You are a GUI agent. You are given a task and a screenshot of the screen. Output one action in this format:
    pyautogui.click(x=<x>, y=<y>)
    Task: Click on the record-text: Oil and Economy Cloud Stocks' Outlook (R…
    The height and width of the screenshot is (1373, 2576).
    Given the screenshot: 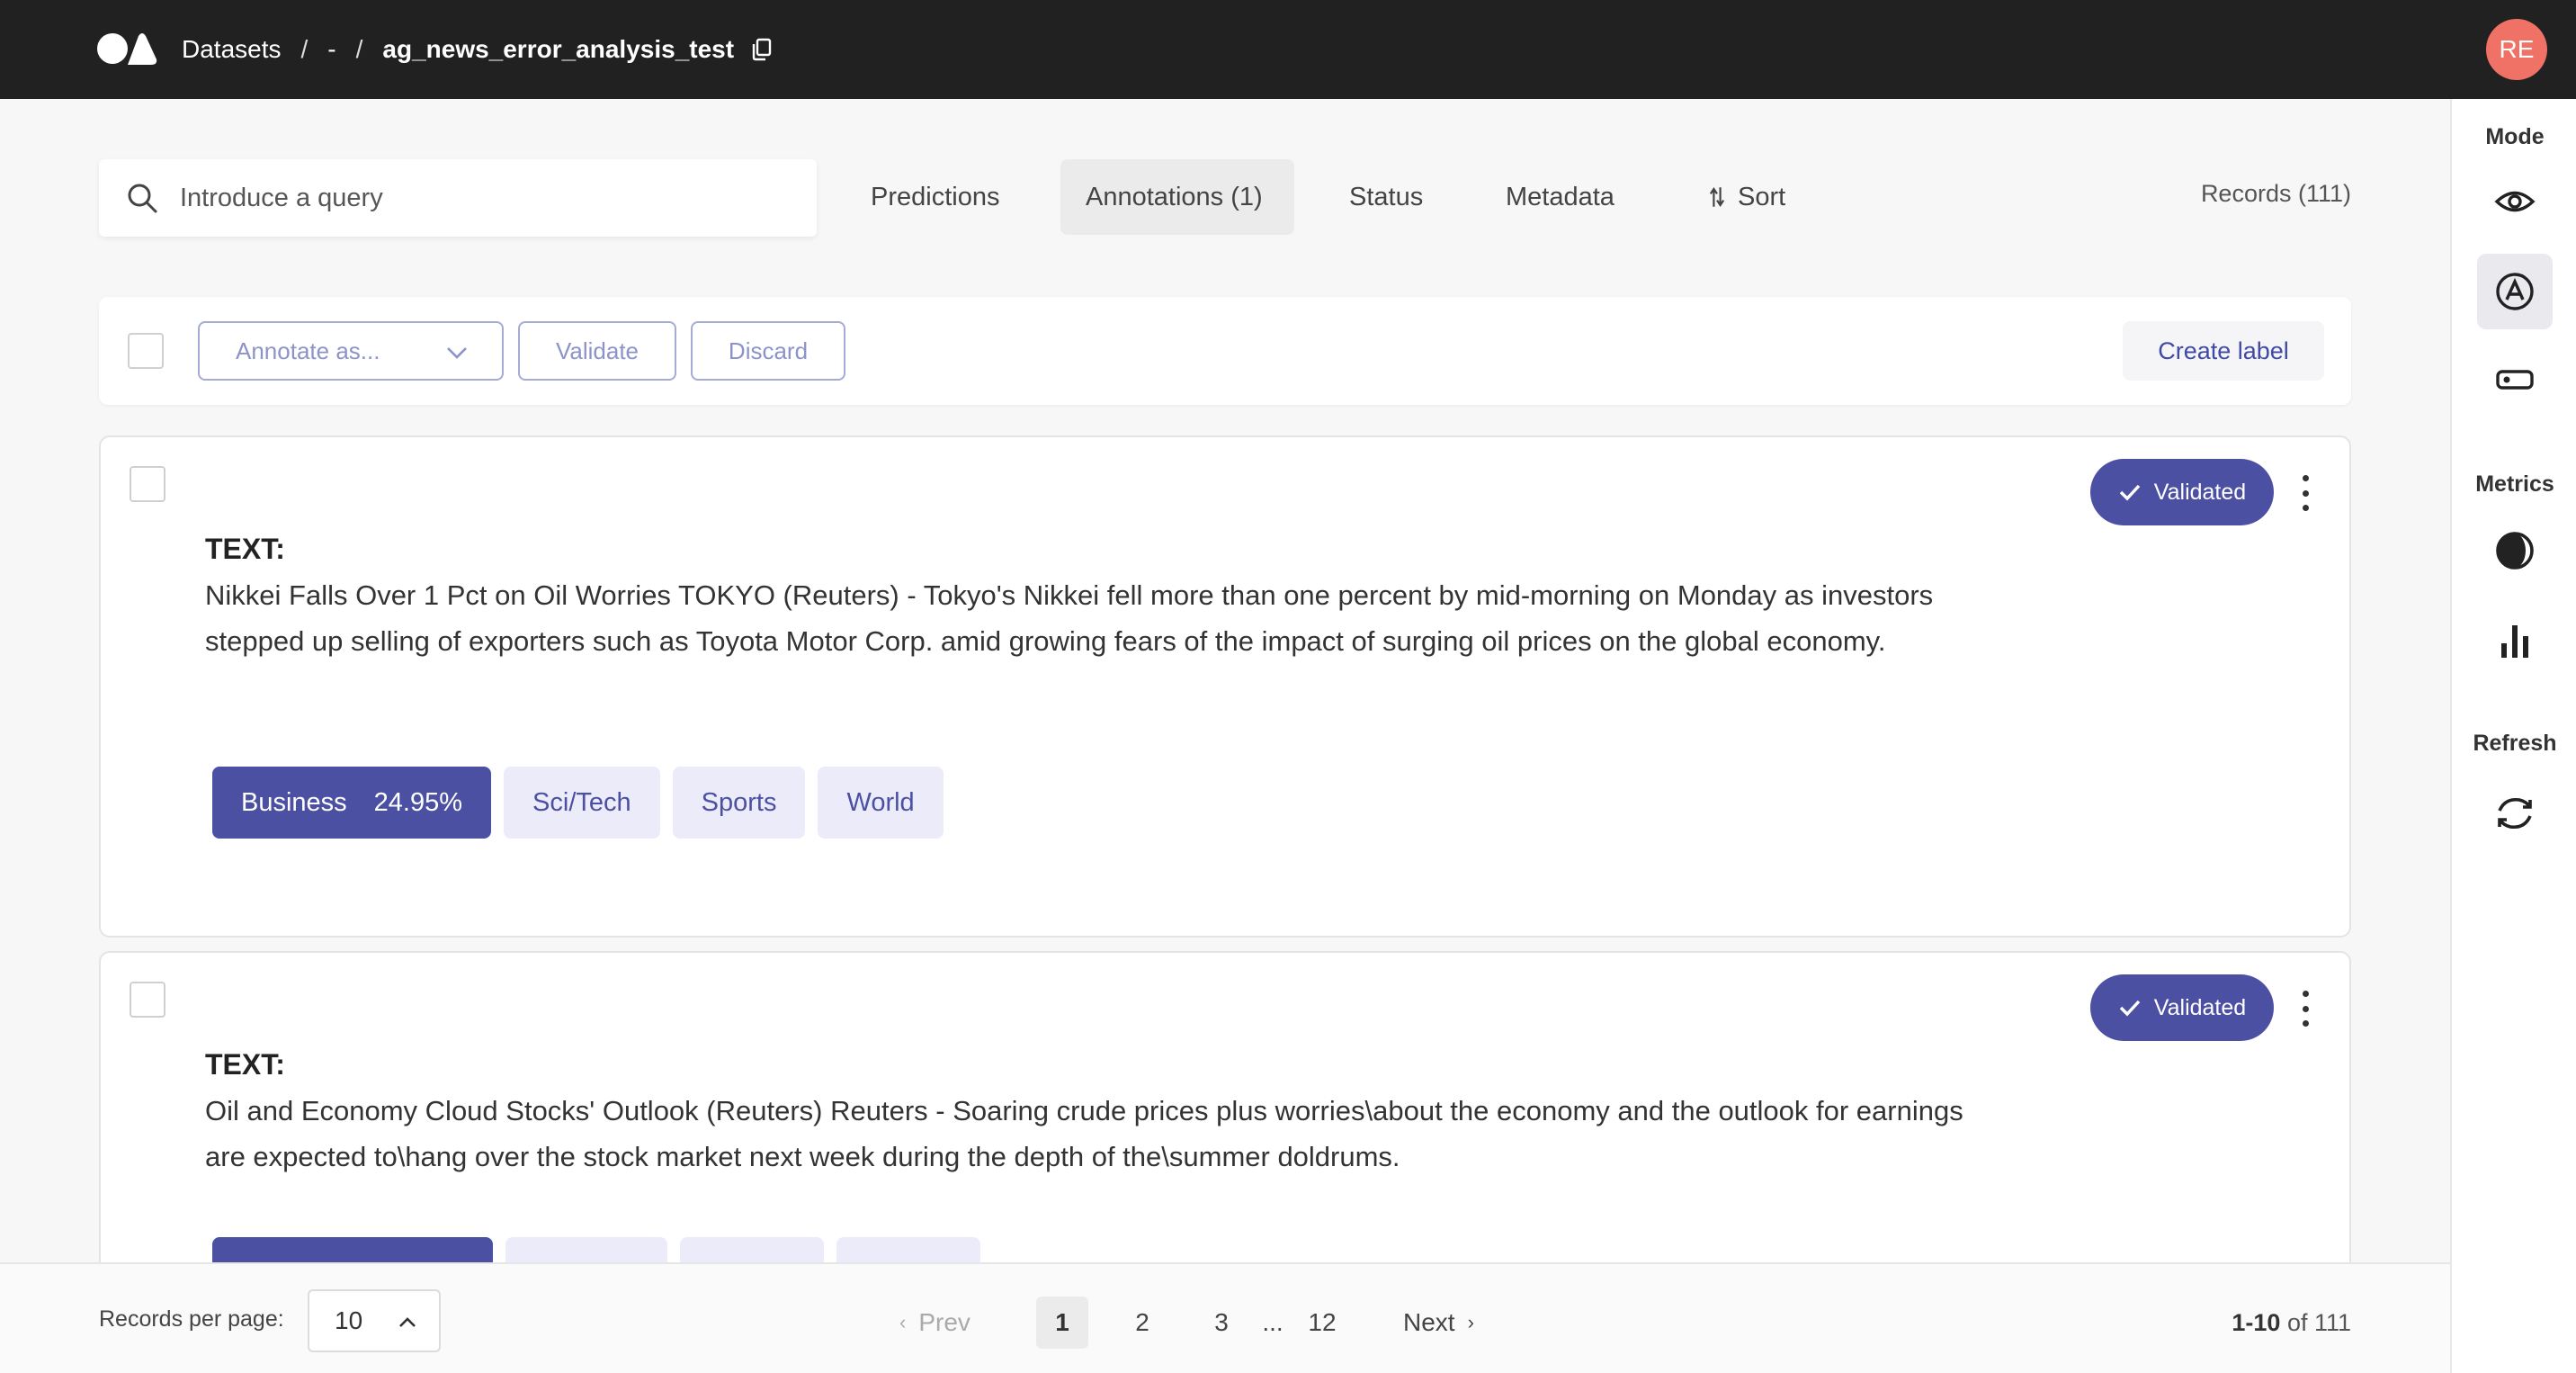 What is the action you would take?
    pyautogui.click(x=1084, y=1133)
    